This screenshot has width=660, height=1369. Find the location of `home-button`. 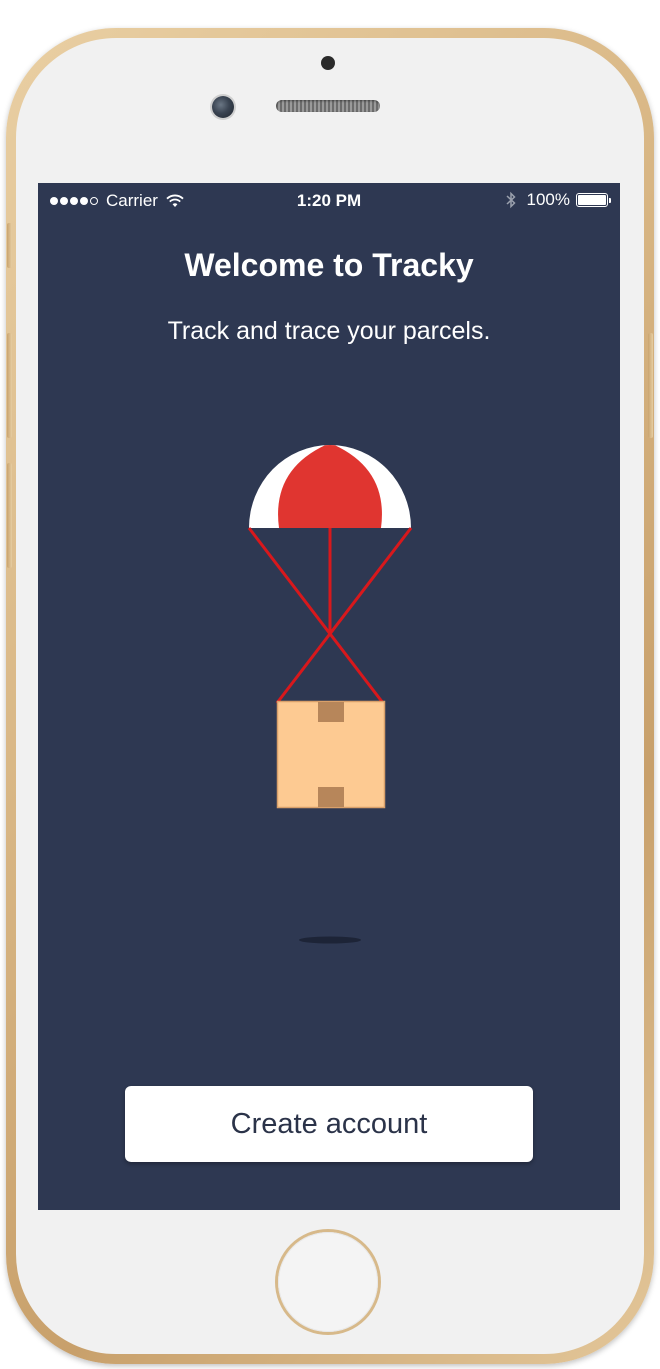

home-button is located at coordinates (328, 1282).